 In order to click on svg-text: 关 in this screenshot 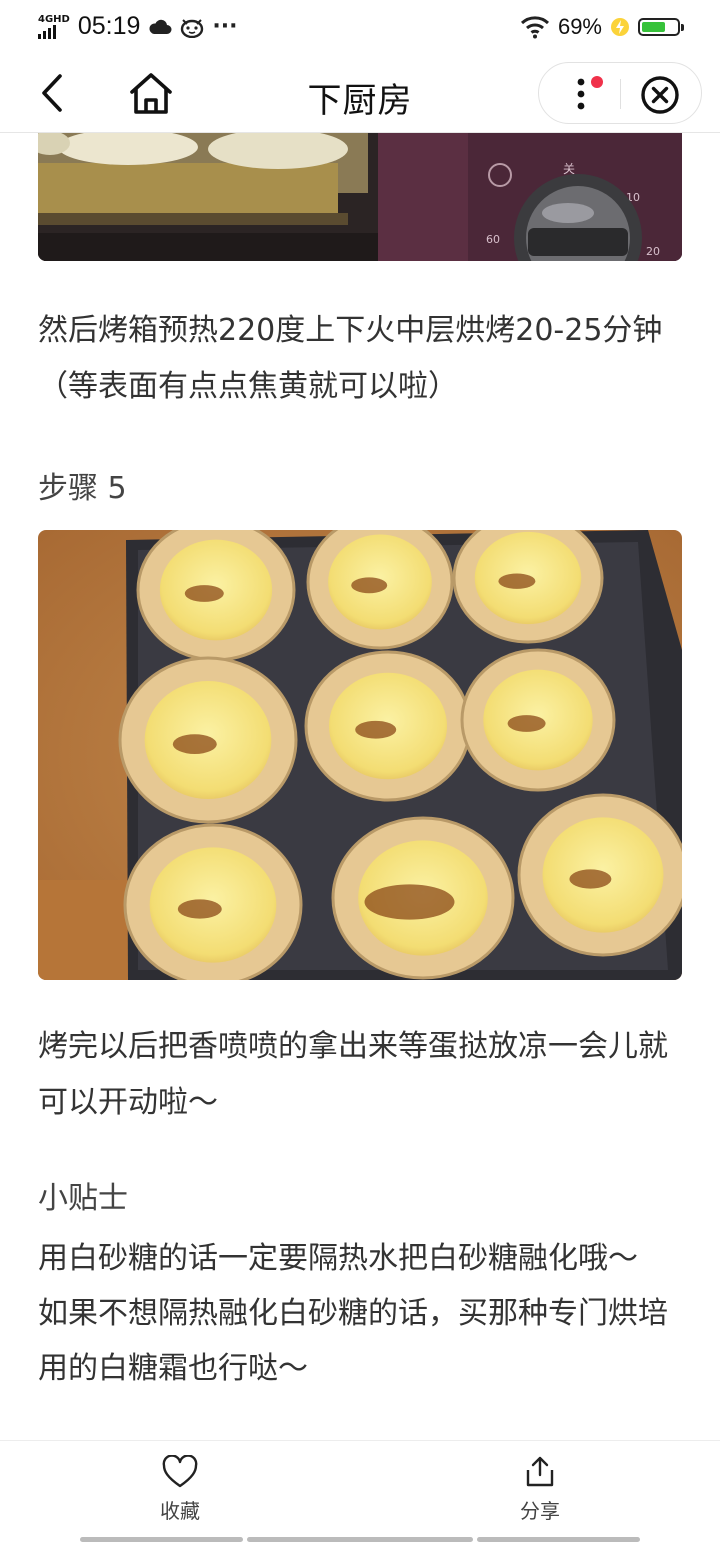, I will do `click(569, 169)`.